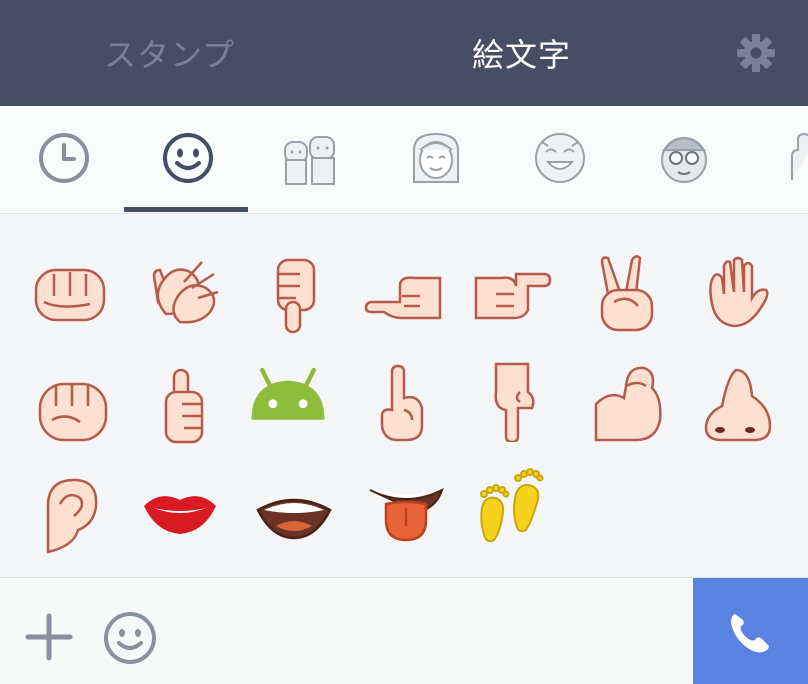 This screenshot has width=808, height=684. I want to click on clapping-hands-icon, so click(184, 292).